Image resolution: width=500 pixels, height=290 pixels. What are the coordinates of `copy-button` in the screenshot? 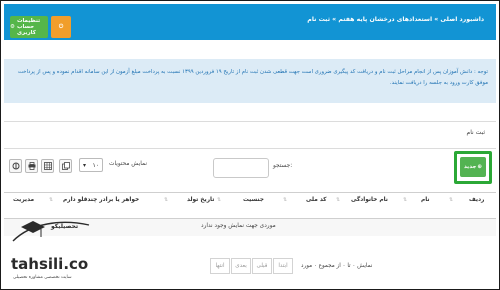 It's located at (65, 166).